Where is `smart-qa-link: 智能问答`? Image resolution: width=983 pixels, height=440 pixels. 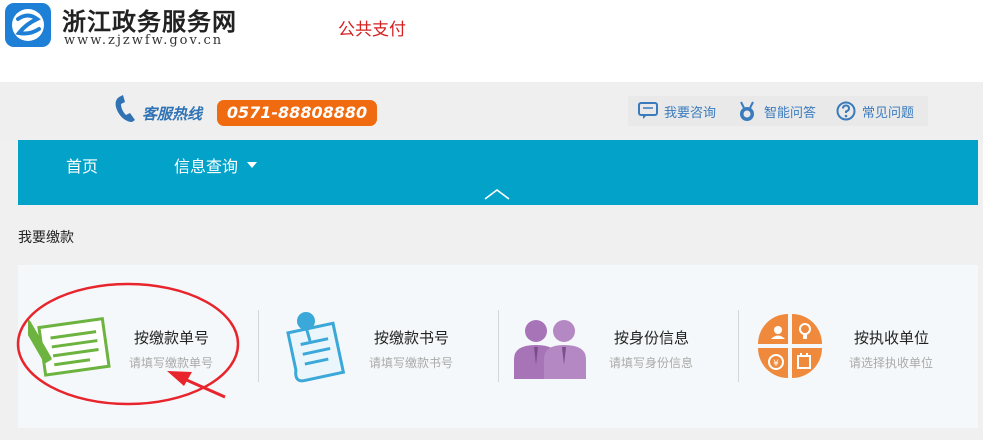
smart-qa-link: 智能问答 is located at coordinates (776, 111).